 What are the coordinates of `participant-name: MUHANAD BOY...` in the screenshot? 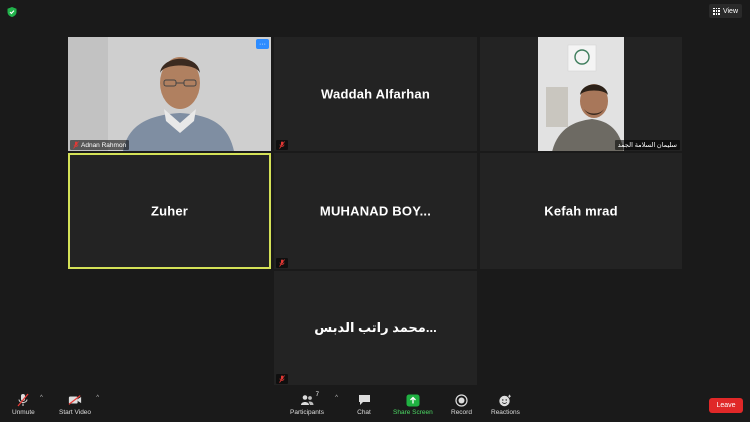 It's located at (375, 211).